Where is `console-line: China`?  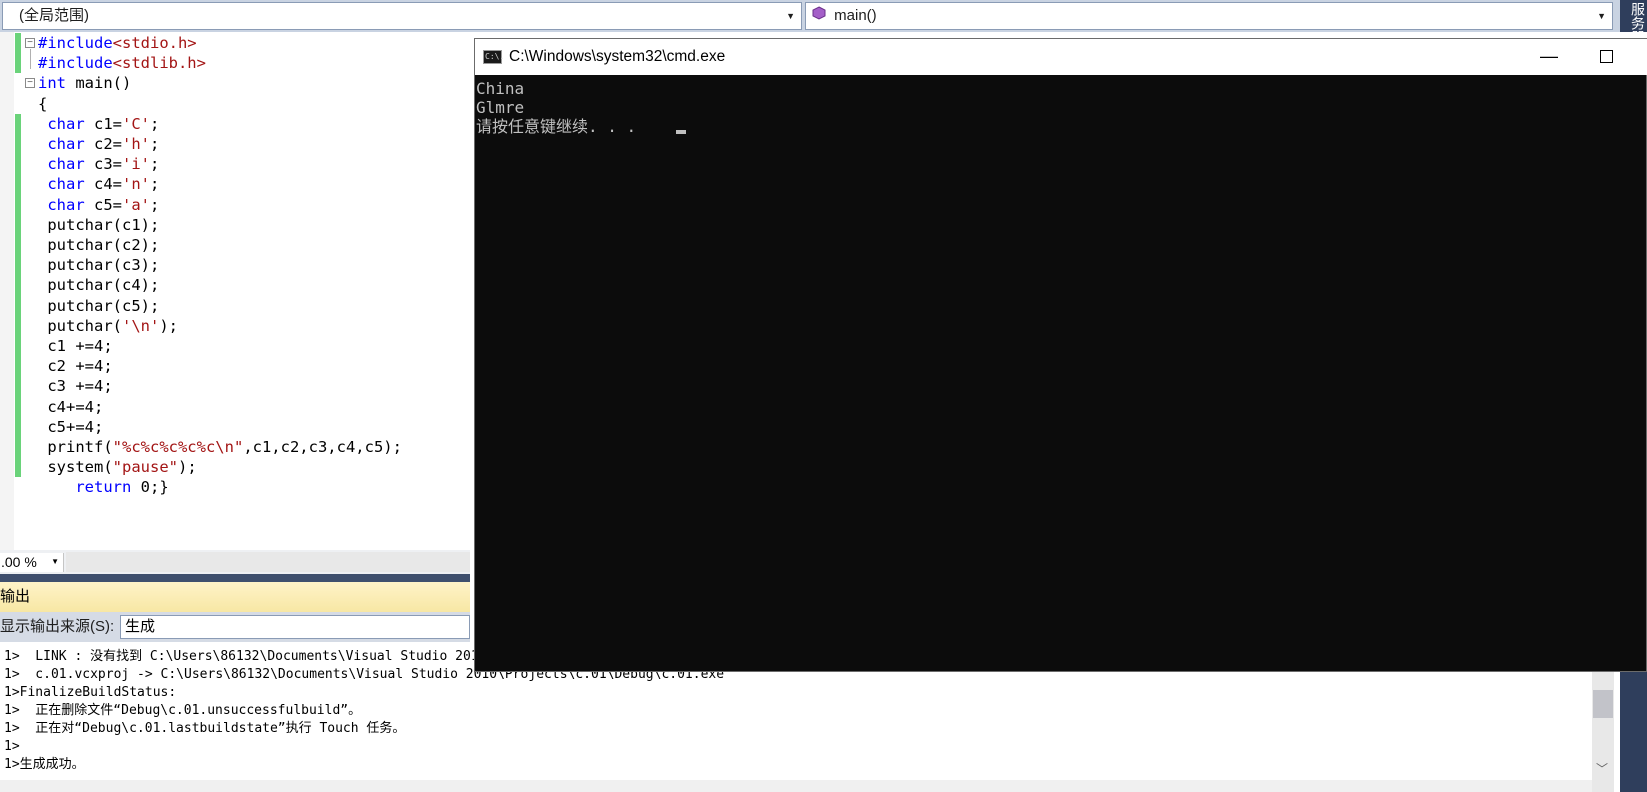 console-line: China is located at coordinates (500, 88).